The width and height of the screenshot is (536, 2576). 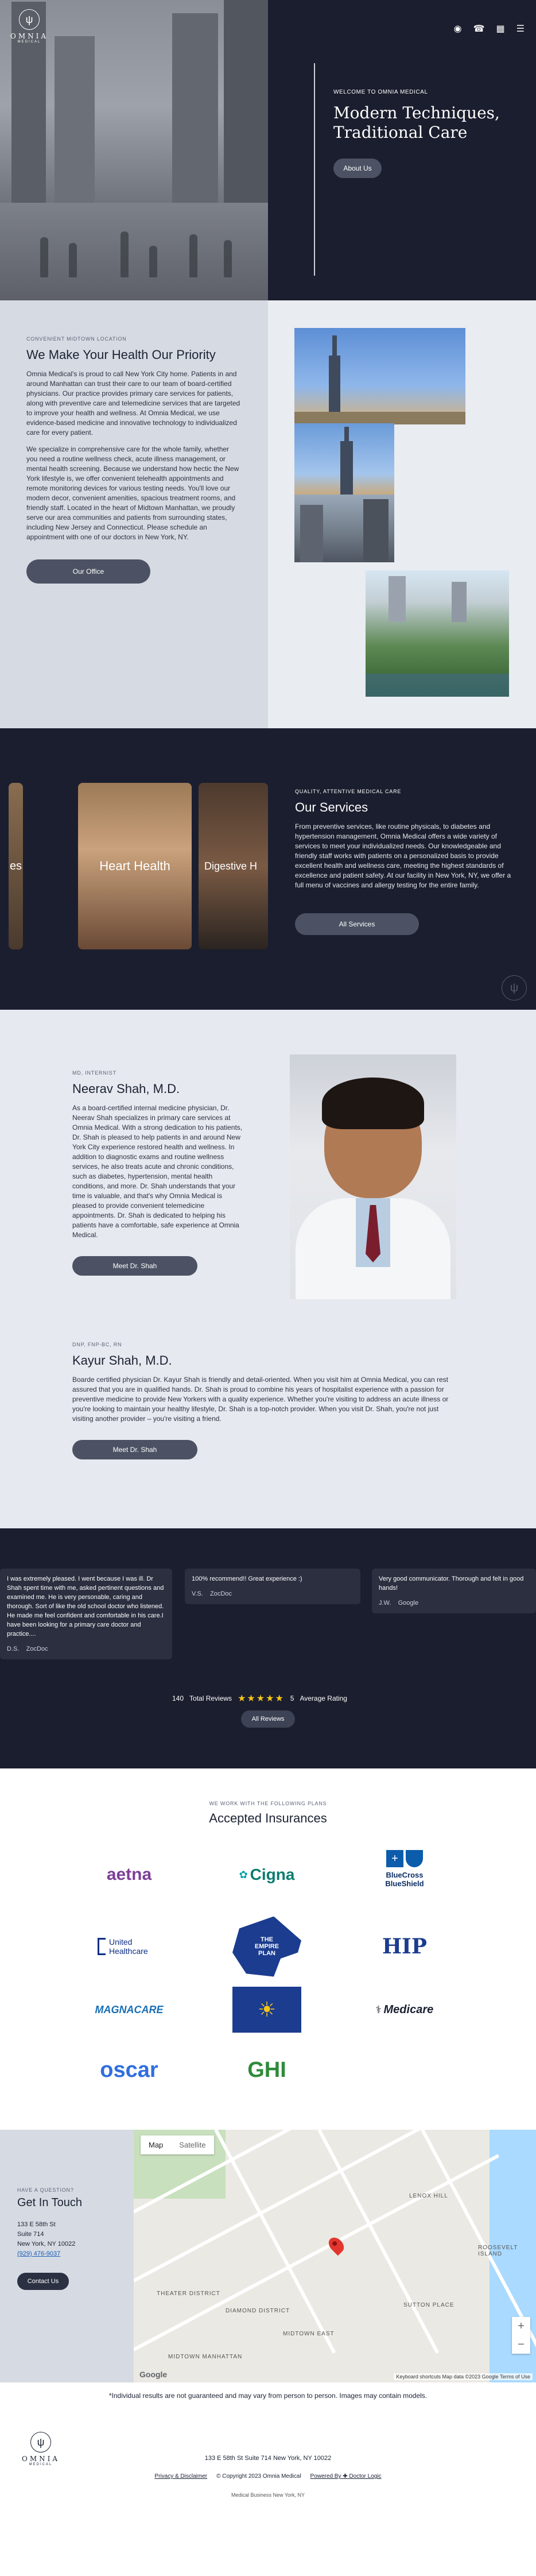 I want to click on magnacare-logo: MAGNACARE, so click(x=129, y=2009).